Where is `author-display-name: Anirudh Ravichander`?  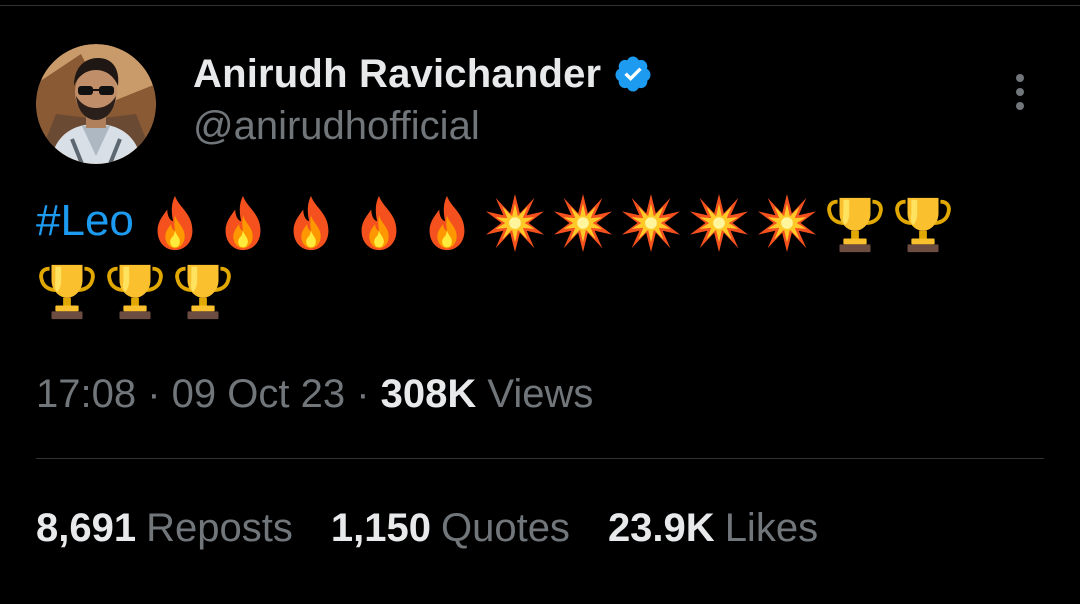
author-display-name: Anirudh Ravichander is located at coordinates (397, 74).